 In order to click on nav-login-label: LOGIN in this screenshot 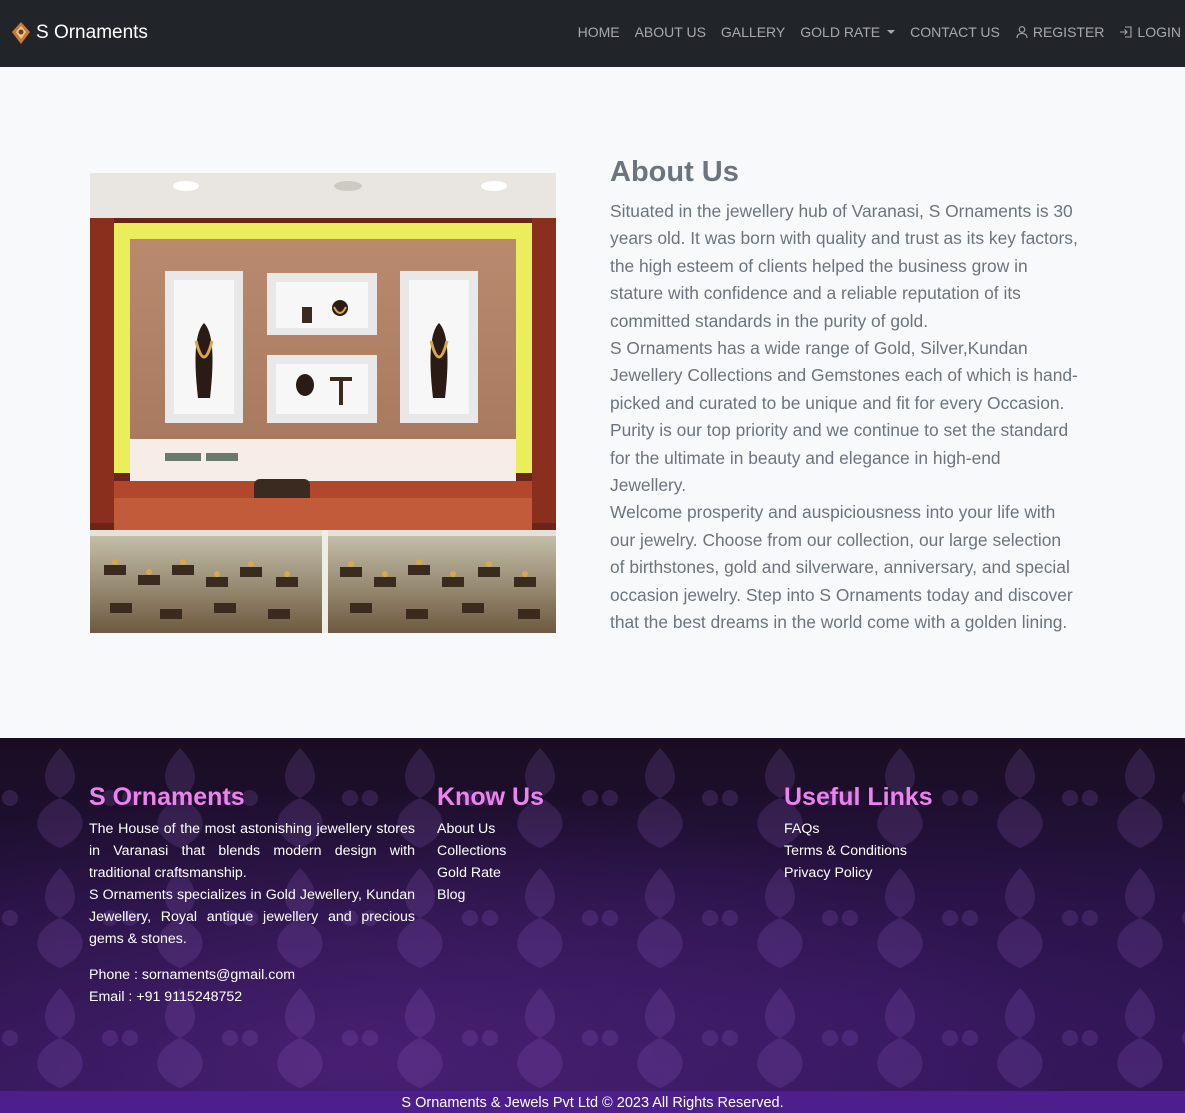, I will do `click(1159, 32)`.